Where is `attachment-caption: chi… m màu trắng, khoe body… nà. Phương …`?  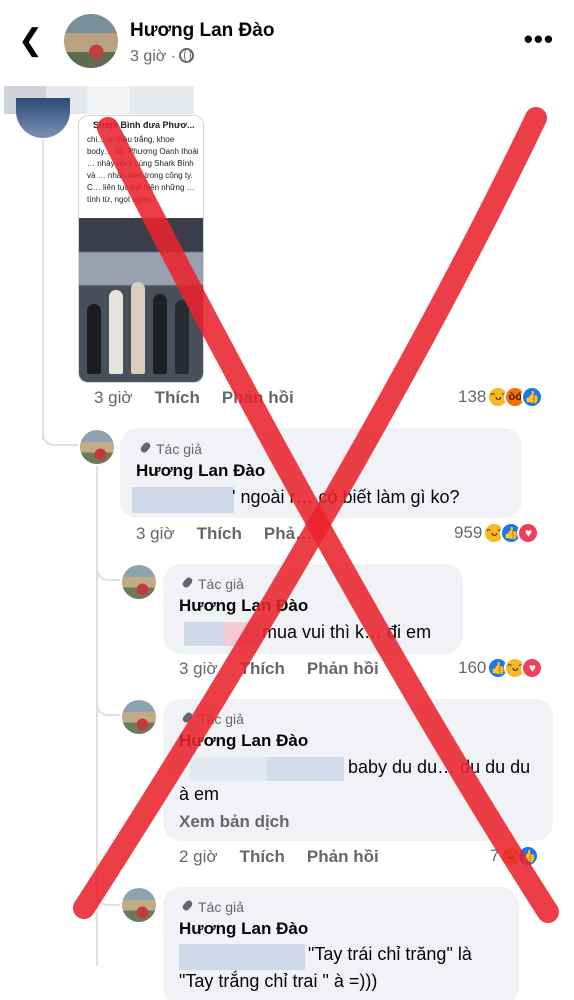
attachment-caption: chi… m màu trắng, khoe body… nà. Phương … is located at coordinates (143, 169).